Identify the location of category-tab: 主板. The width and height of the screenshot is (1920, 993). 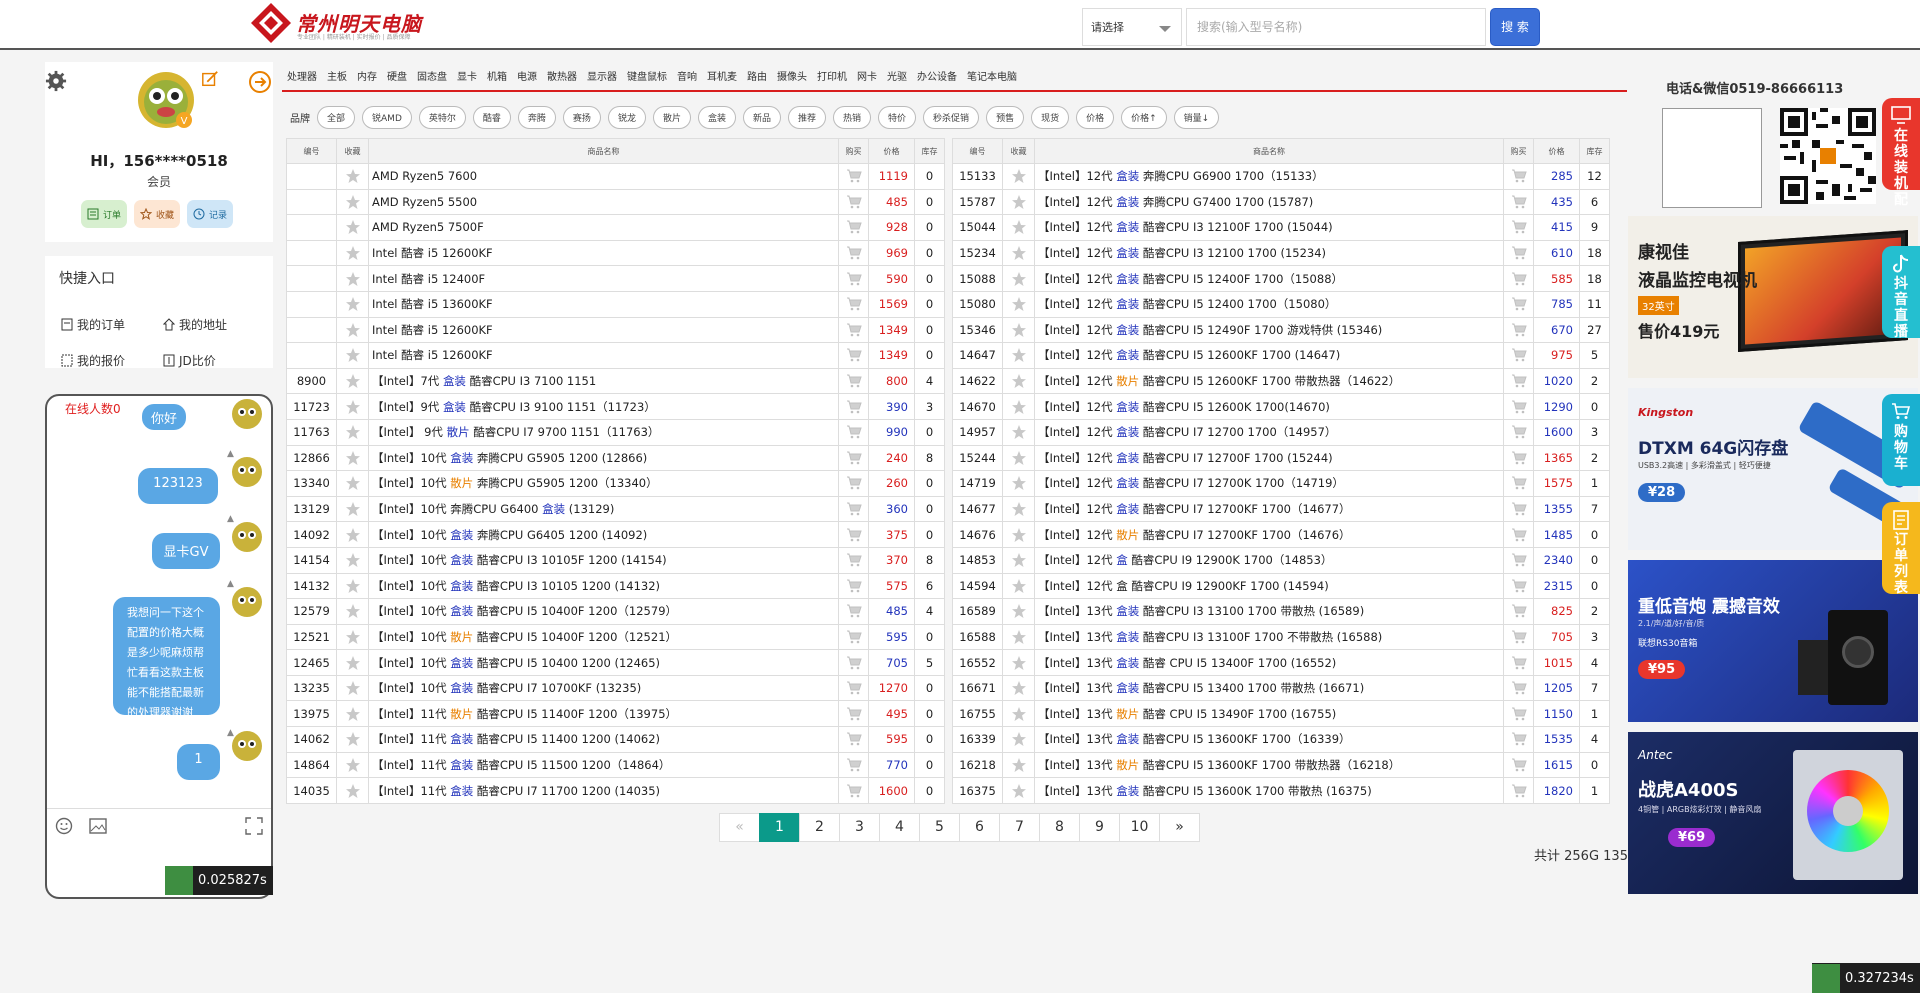
(337, 76).